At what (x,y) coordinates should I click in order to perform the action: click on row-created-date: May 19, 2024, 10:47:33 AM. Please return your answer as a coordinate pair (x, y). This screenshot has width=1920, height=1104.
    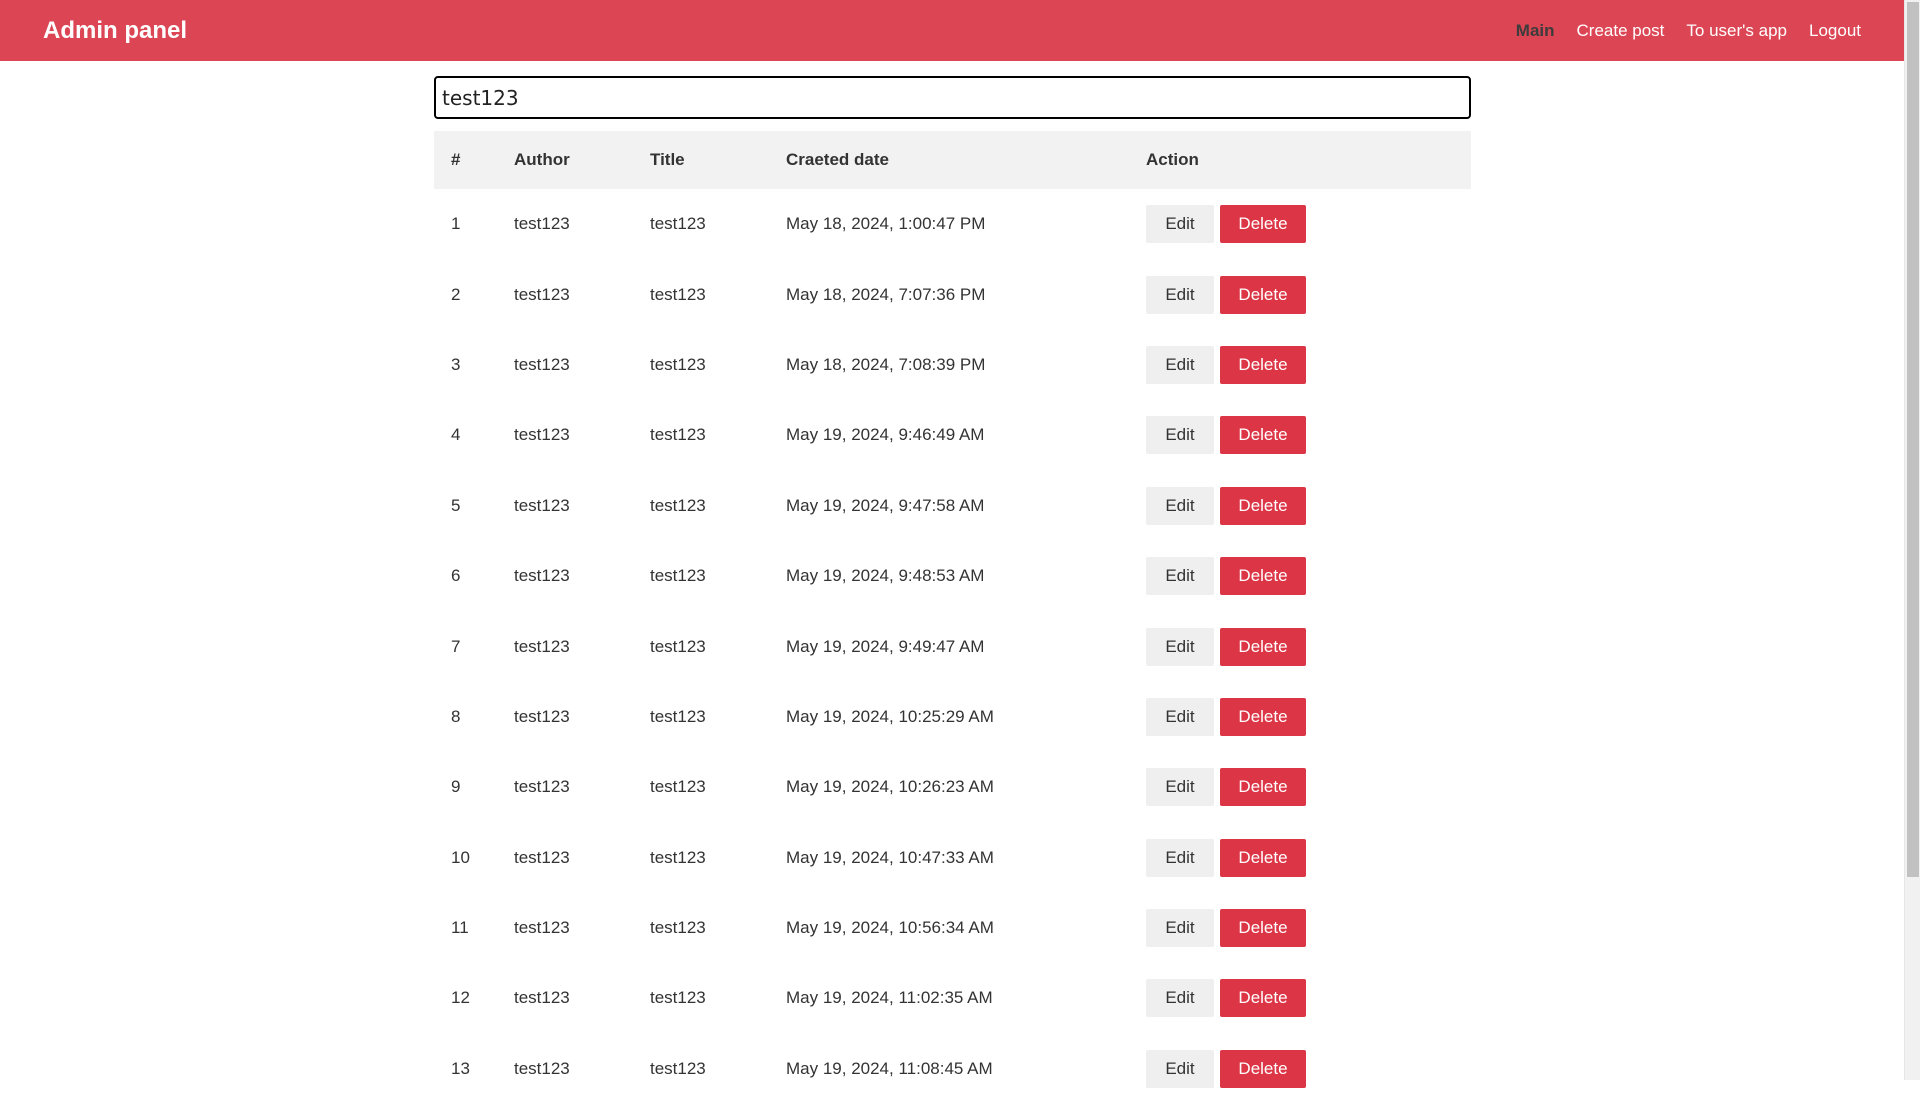
    Looking at the image, I should click on (890, 857).